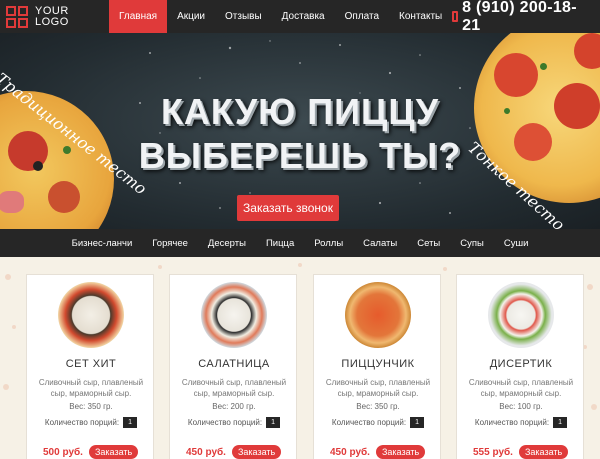 The image size is (600, 459). Describe the element at coordinates (420, 16) in the screenshot. I see `nav-contacts: Контакты` at that location.